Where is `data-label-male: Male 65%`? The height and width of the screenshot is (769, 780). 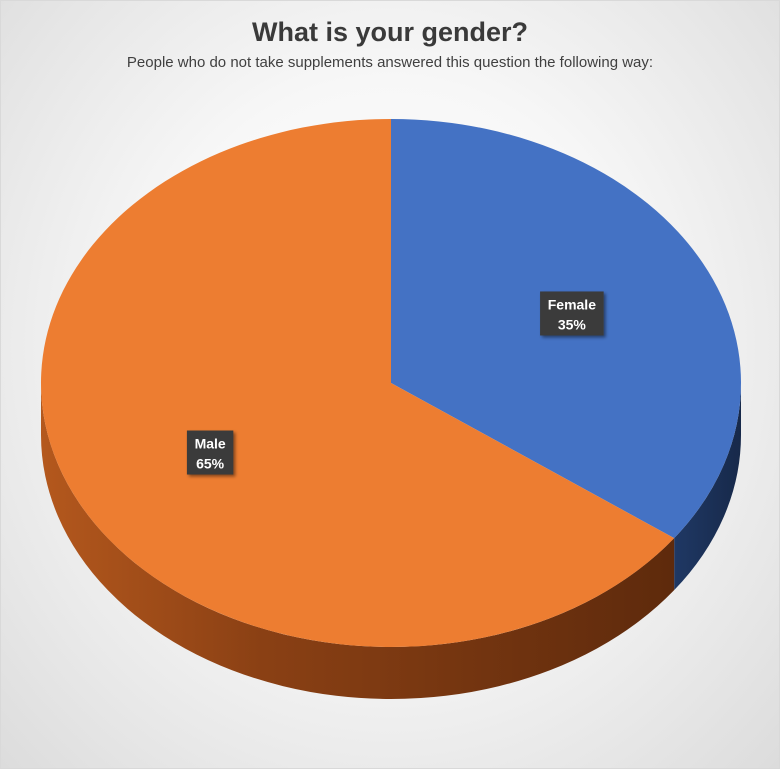 data-label-male: Male 65% is located at coordinates (210, 452).